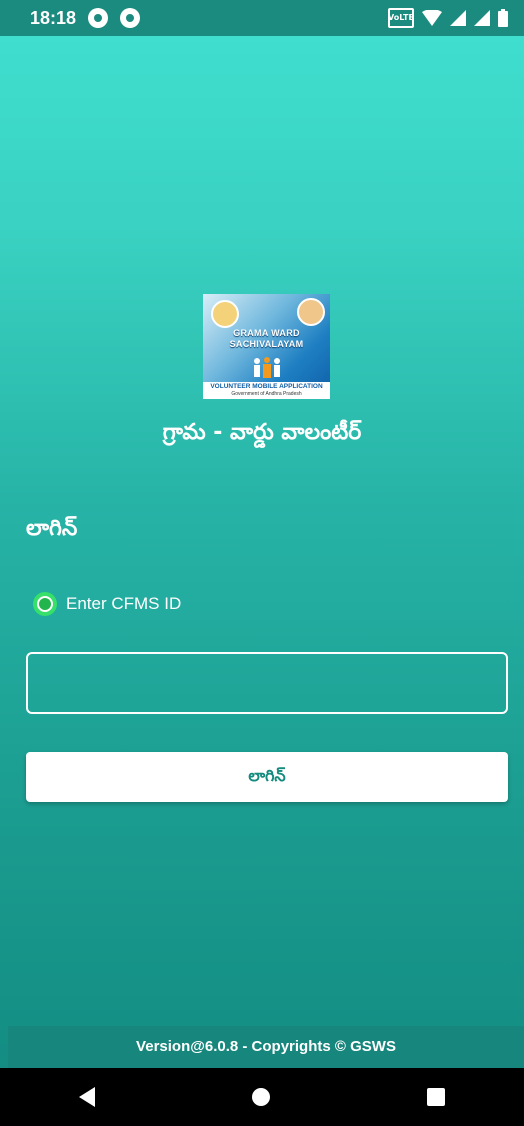 The image size is (524, 1126). What do you see at coordinates (266, 386) in the screenshot?
I see `logo-footer-line1: VOLUNTEER MOBILE APPLICATION` at bounding box center [266, 386].